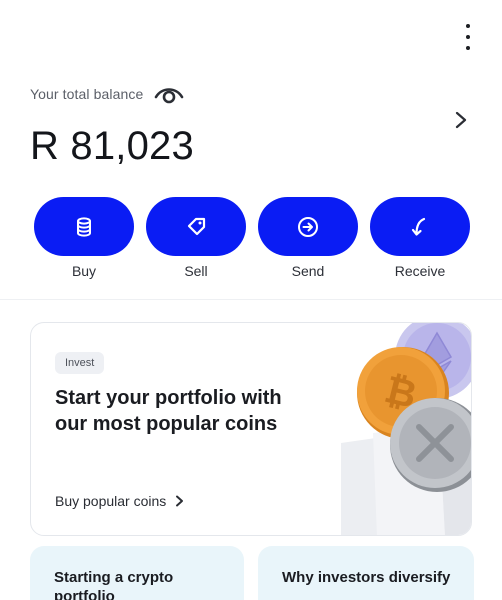 This screenshot has height=600, width=502. Describe the element at coordinates (253, 240) in the screenshot. I see `quick-actions: Buy Sell Send Receive` at that location.